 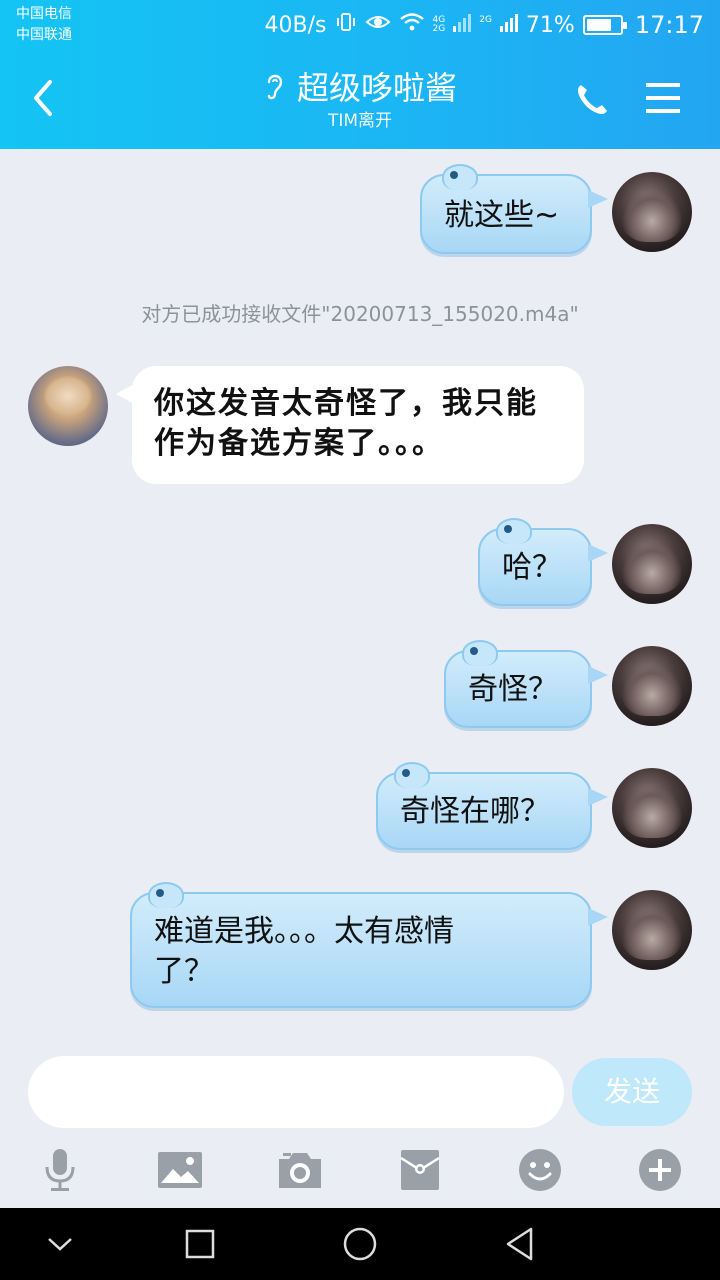 I want to click on message-text: 就这些~, so click(x=502, y=215).